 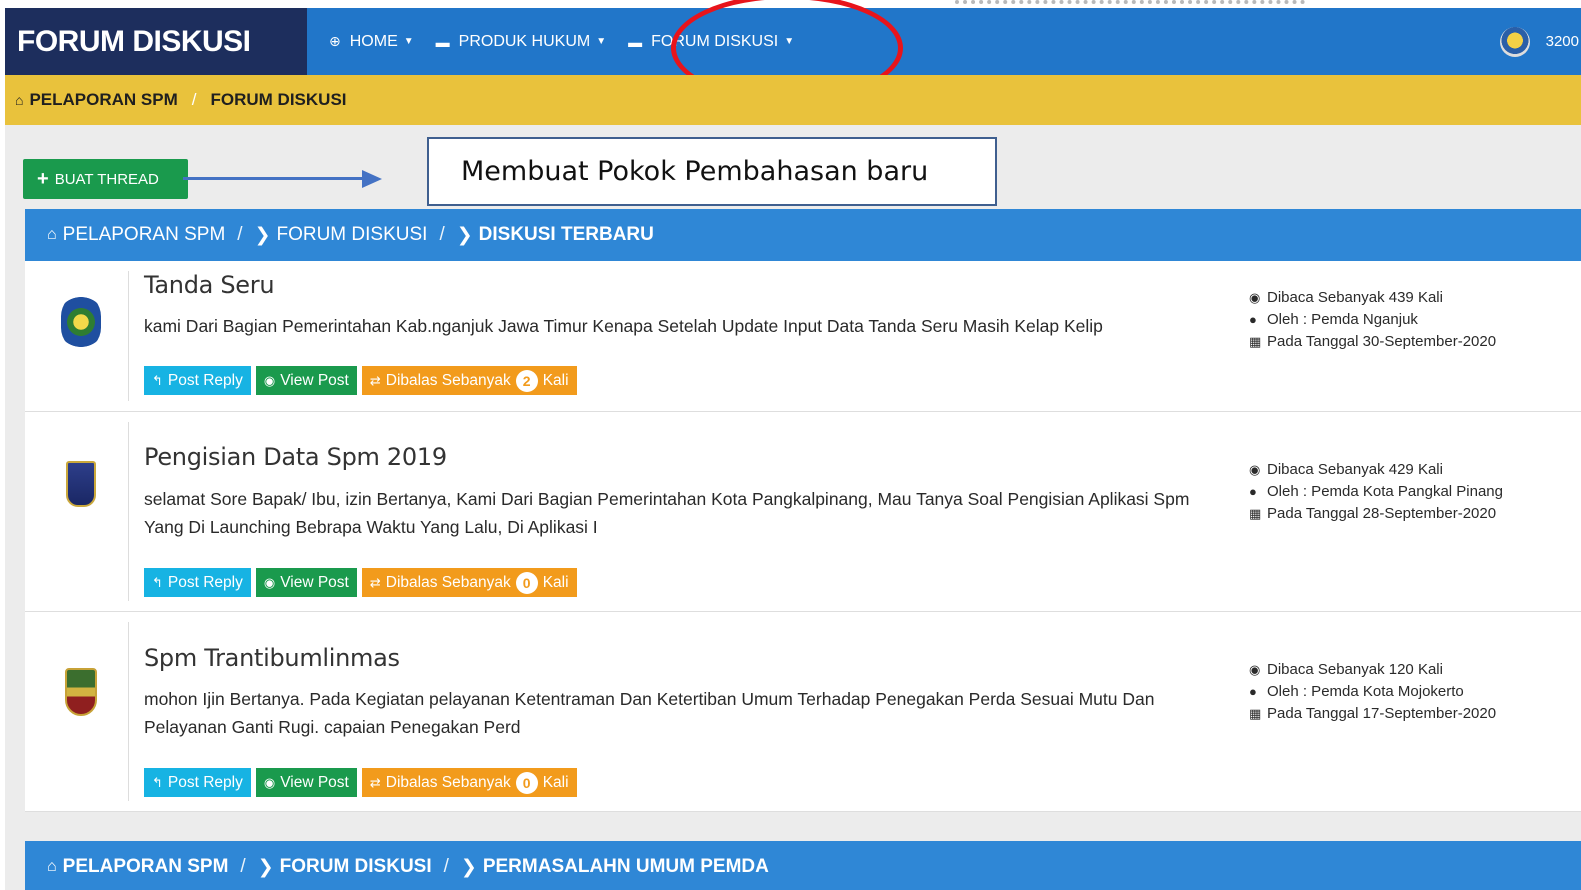 What do you see at coordinates (372, 179) in the screenshot?
I see `annotation-arrow-head` at bounding box center [372, 179].